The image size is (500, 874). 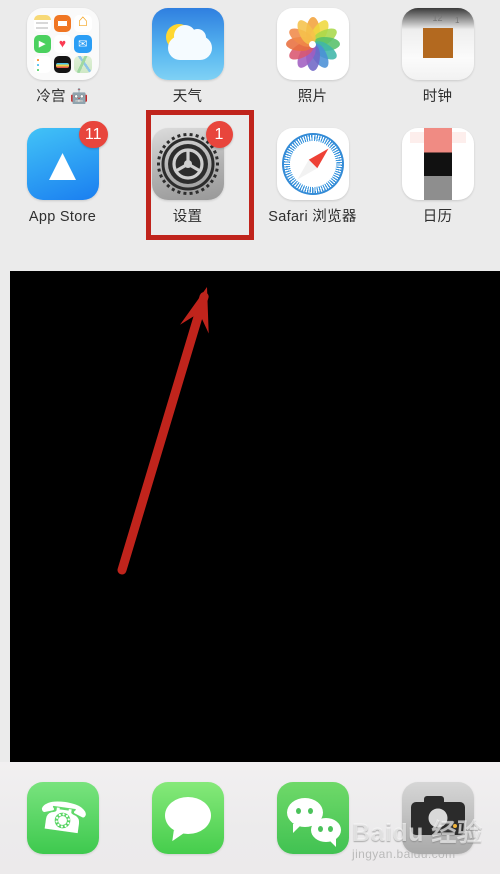 What do you see at coordinates (83, 64) in the screenshot?
I see `maps-icon` at bounding box center [83, 64].